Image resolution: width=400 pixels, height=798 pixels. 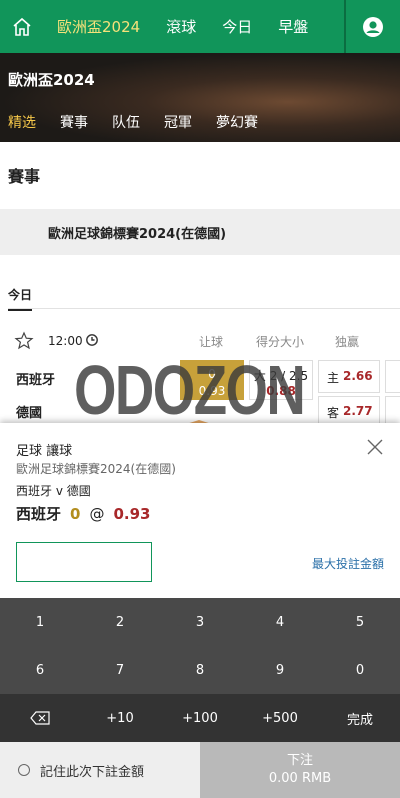 What do you see at coordinates (132, 514) in the screenshot?
I see `selection-odds: 0.93` at bounding box center [132, 514].